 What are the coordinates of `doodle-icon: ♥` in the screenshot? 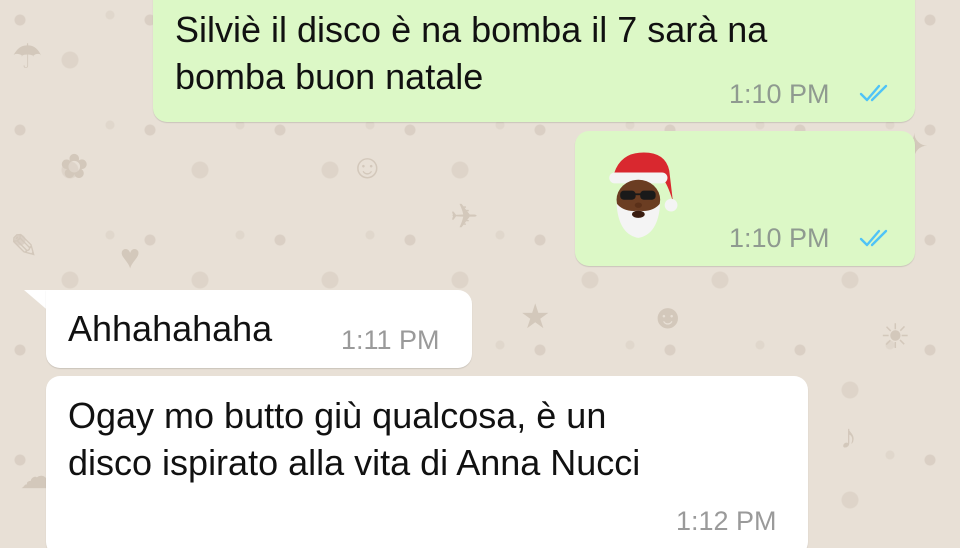 It's located at (130, 257).